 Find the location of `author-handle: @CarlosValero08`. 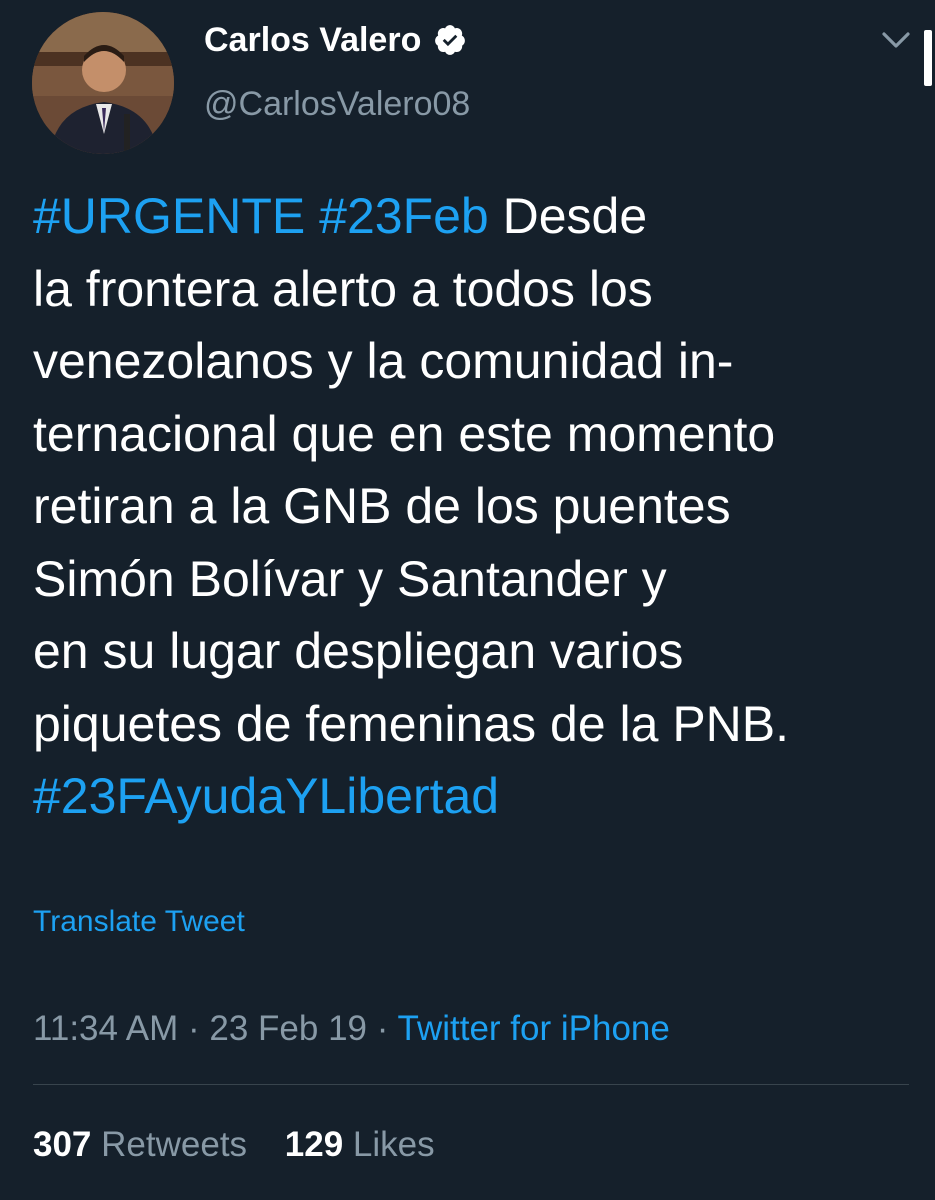

author-handle: @CarlosValero08 is located at coordinates (337, 104).